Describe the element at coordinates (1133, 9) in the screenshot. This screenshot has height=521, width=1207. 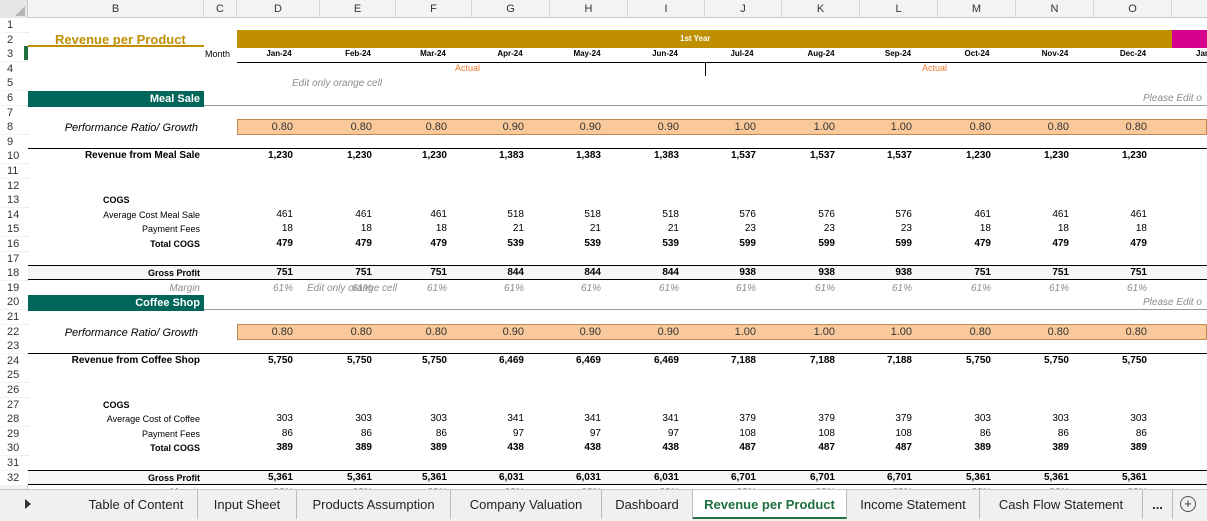
I see `column-header-o: O` at that location.